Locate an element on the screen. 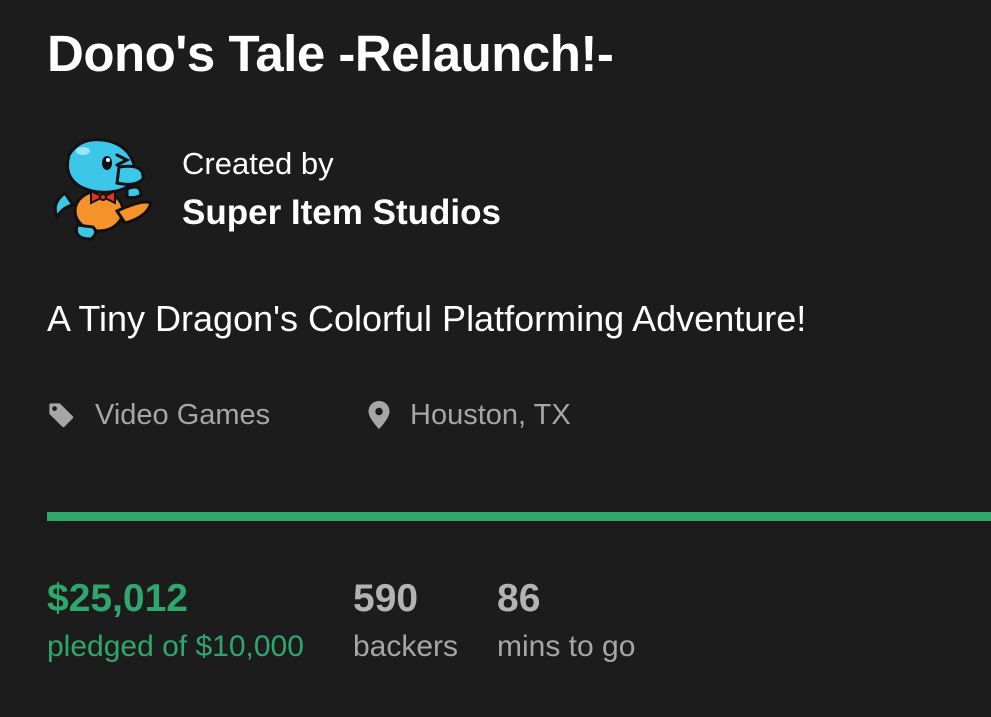 This screenshot has height=717, width=991. funding-progress-bar is located at coordinates (519, 516).